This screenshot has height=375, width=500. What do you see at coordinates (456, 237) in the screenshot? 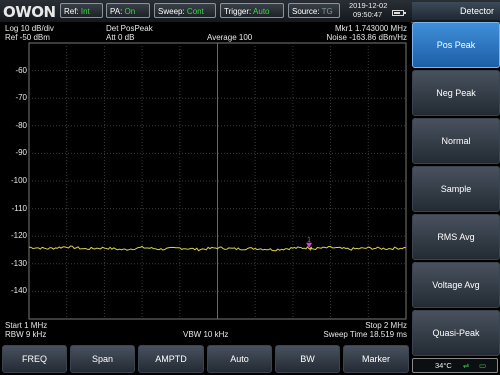
I see `rms-avg-button: RMS Avg` at bounding box center [456, 237].